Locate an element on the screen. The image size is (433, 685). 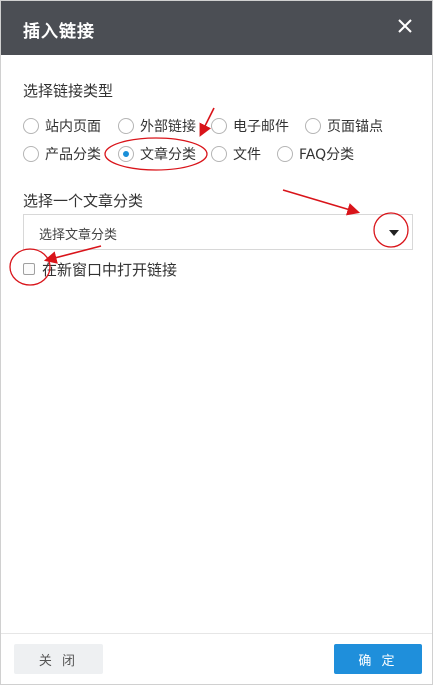
radio-external-link: 外部链接 is located at coordinates (157, 126).